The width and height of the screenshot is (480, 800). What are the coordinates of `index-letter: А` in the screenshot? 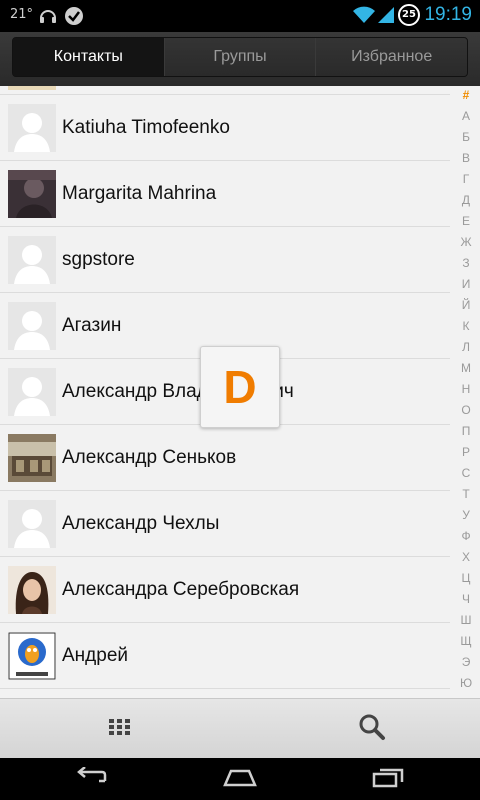 It's located at (466, 116).